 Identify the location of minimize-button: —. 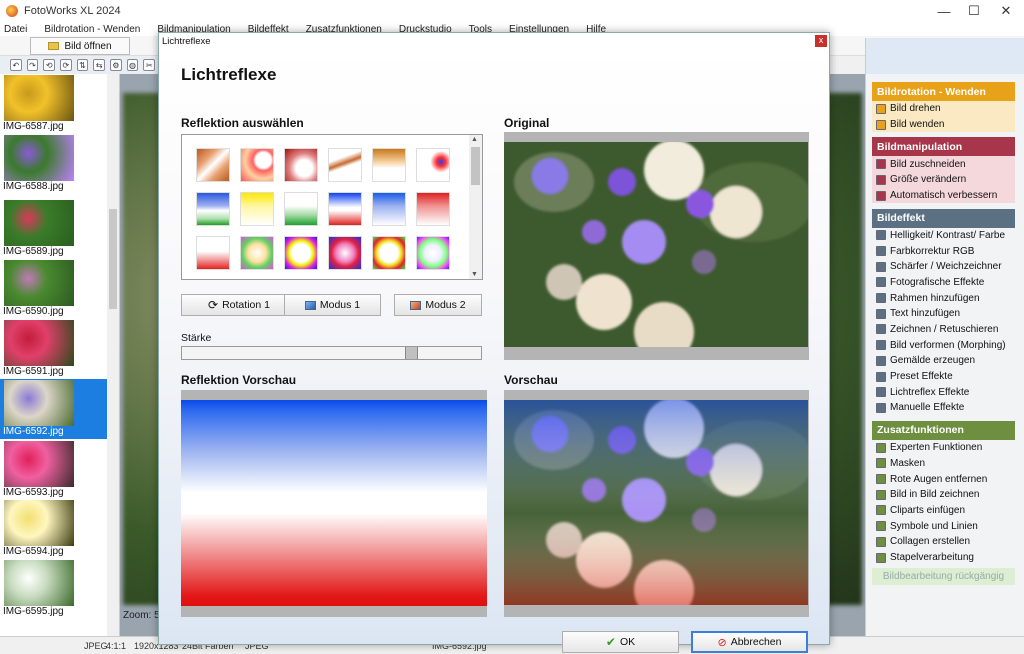
(944, 11).